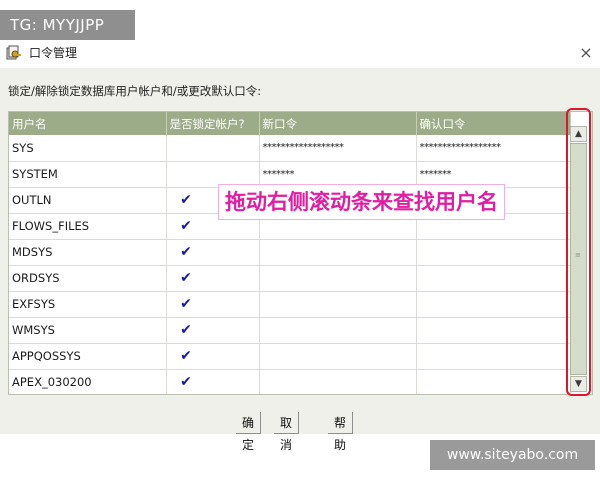  What do you see at coordinates (249, 432) in the screenshot?
I see `ok-button: 确定` at bounding box center [249, 432].